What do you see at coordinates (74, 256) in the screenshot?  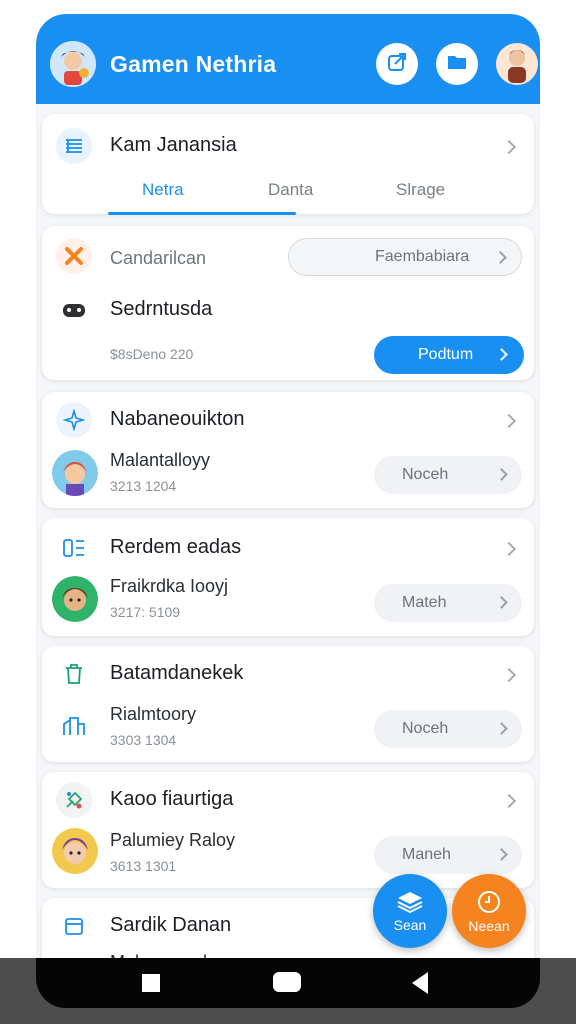 I see `tool-icon` at bounding box center [74, 256].